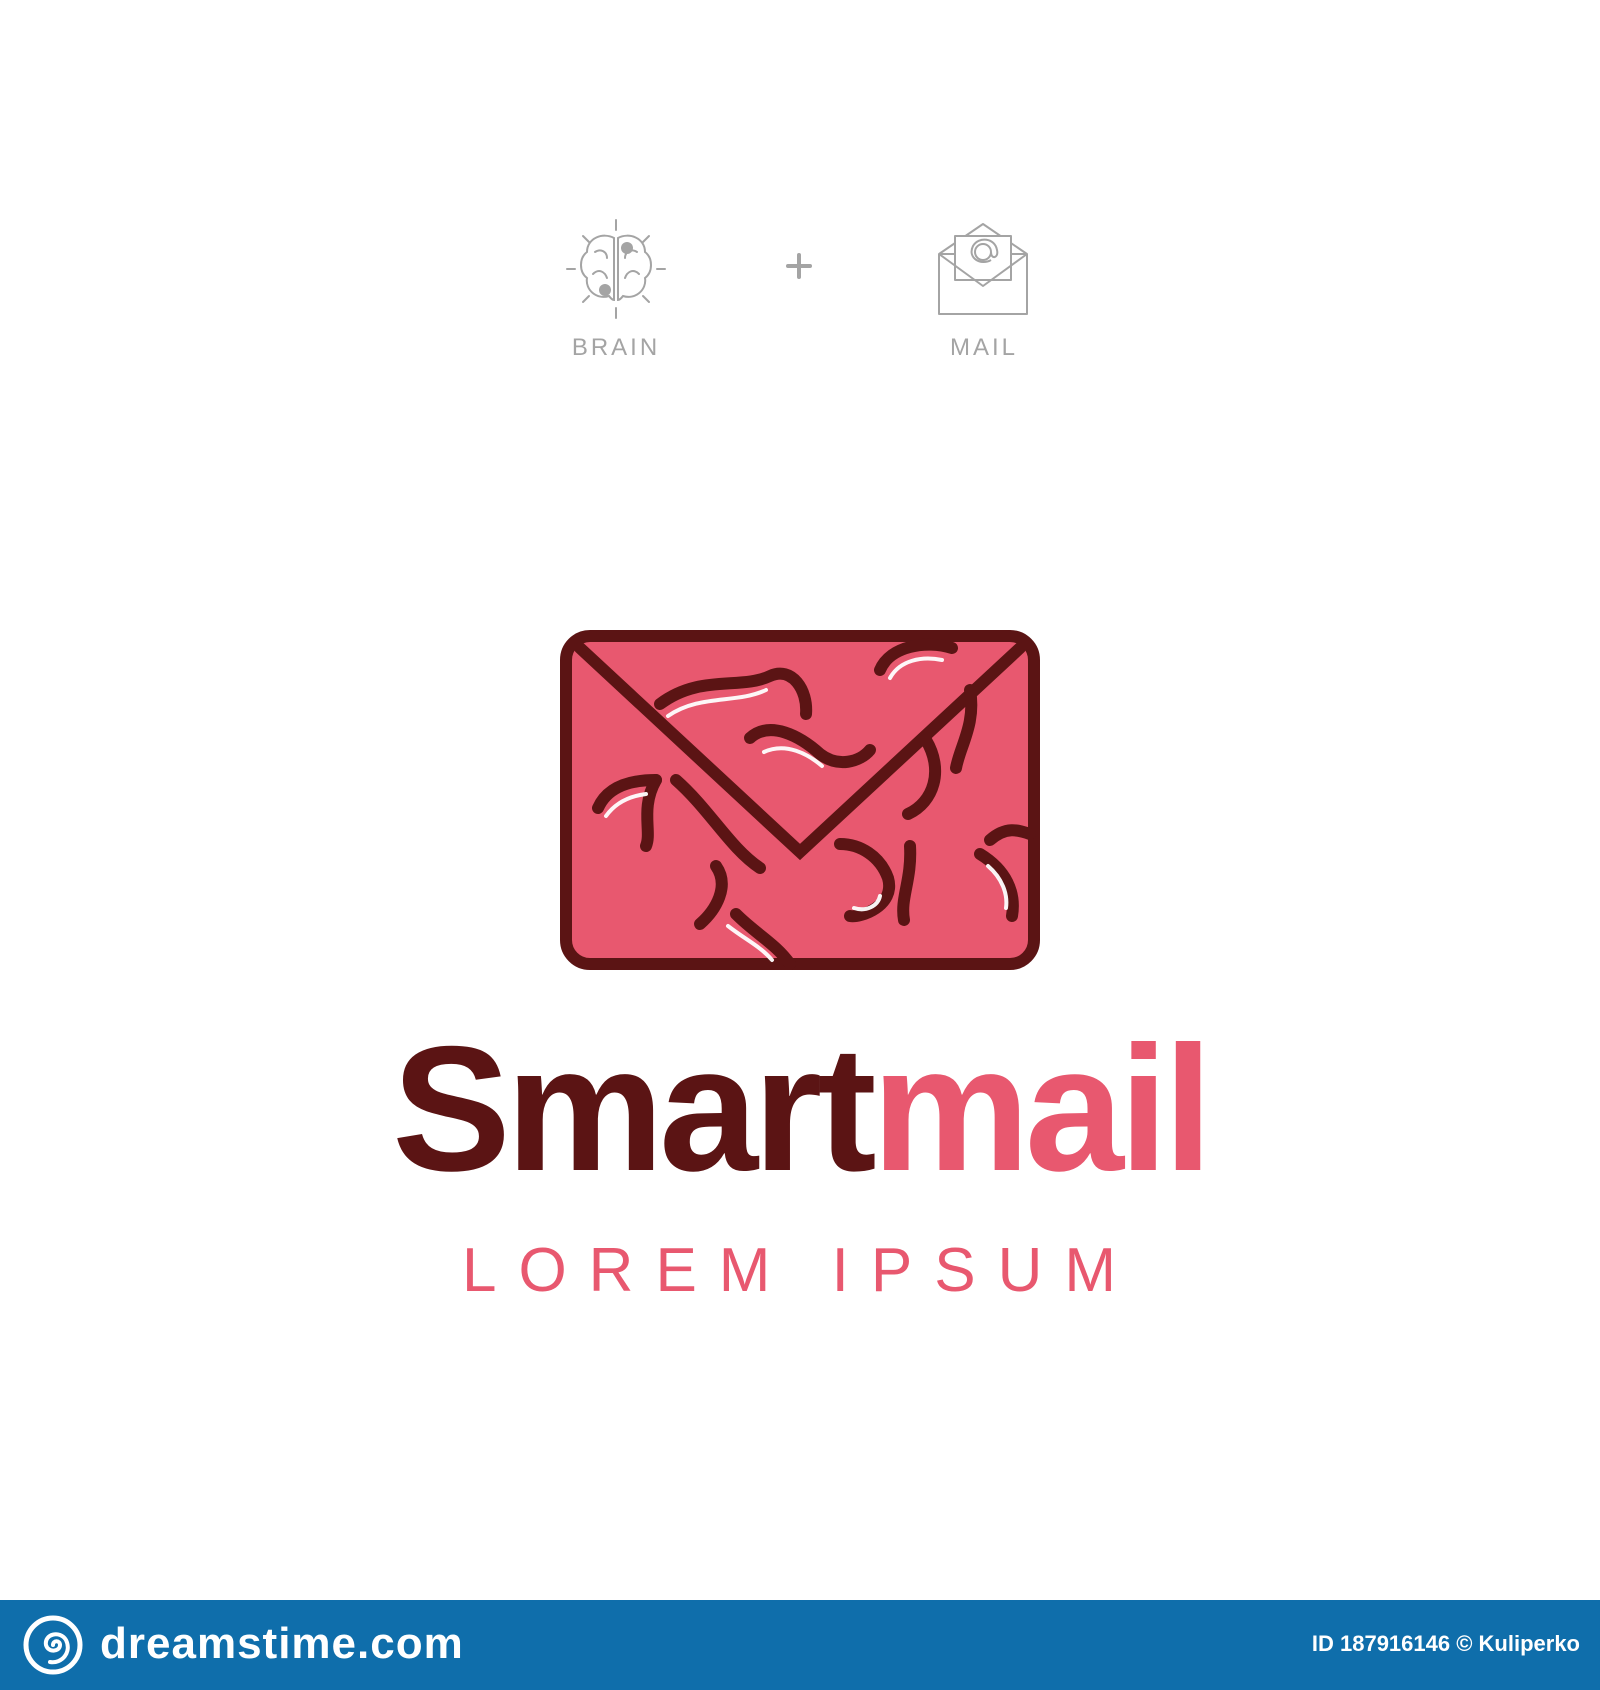 The width and height of the screenshot is (1600, 1690). I want to click on footer-brand-name: dreamstime.com, so click(282, 1643).